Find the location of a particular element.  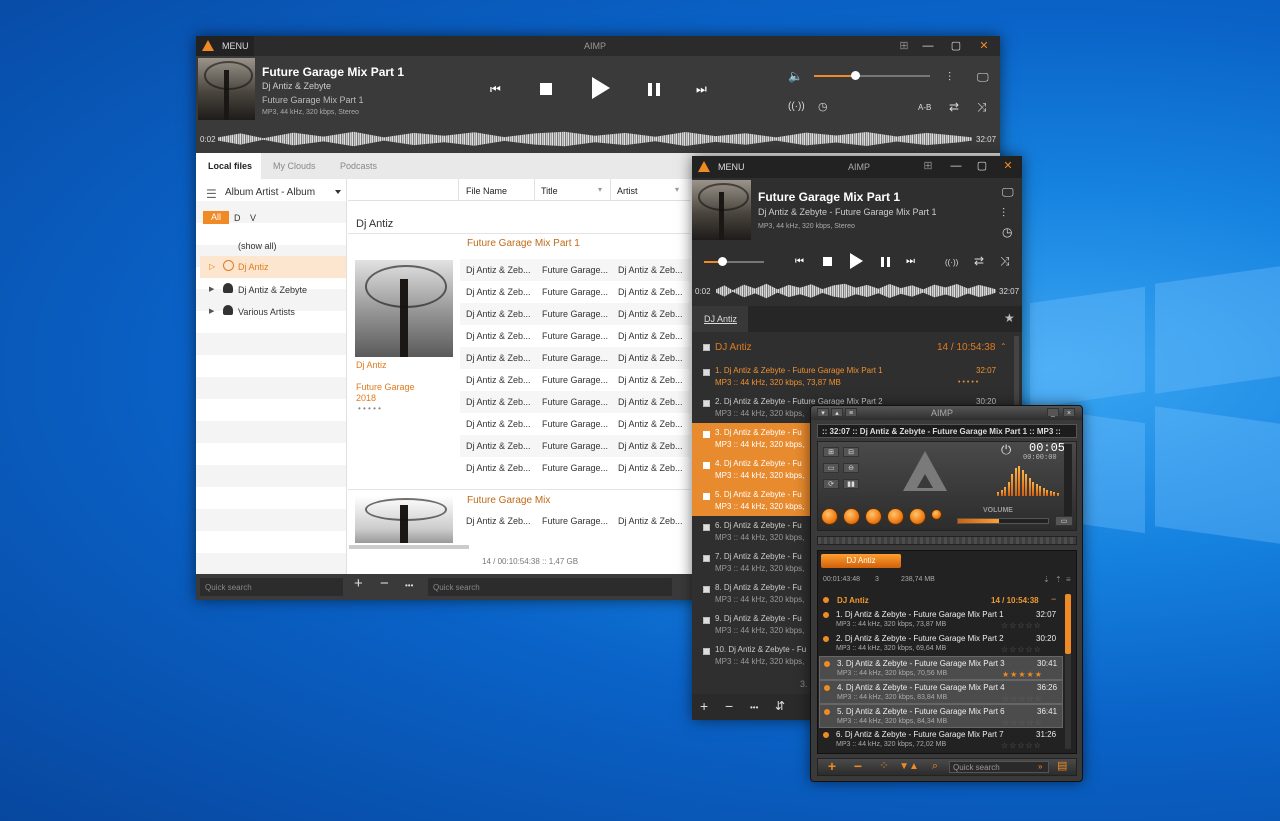

search-input: Quick search is located at coordinates (271, 587).